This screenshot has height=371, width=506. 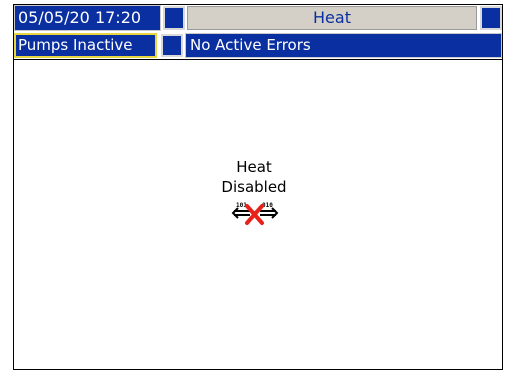 What do you see at coordinates (491, 18) in the screenshot?
I see `nav-square-right` at bounding box center [491, 18].